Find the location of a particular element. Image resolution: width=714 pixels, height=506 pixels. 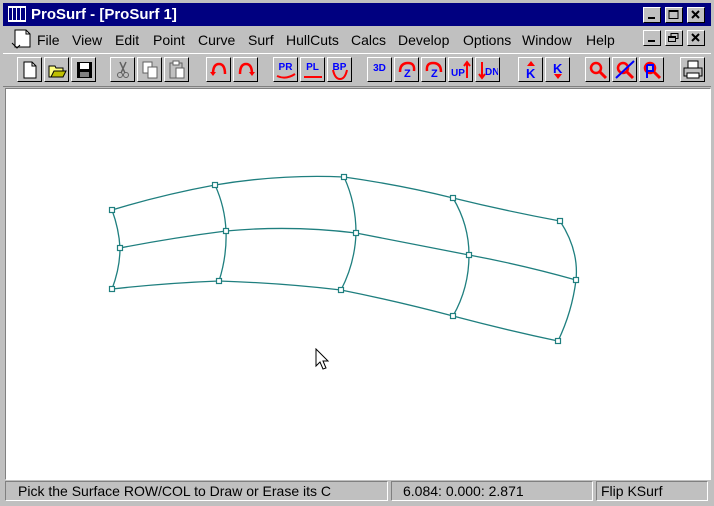

tilt-up-icon: UP is located at coordinates (461, 69).